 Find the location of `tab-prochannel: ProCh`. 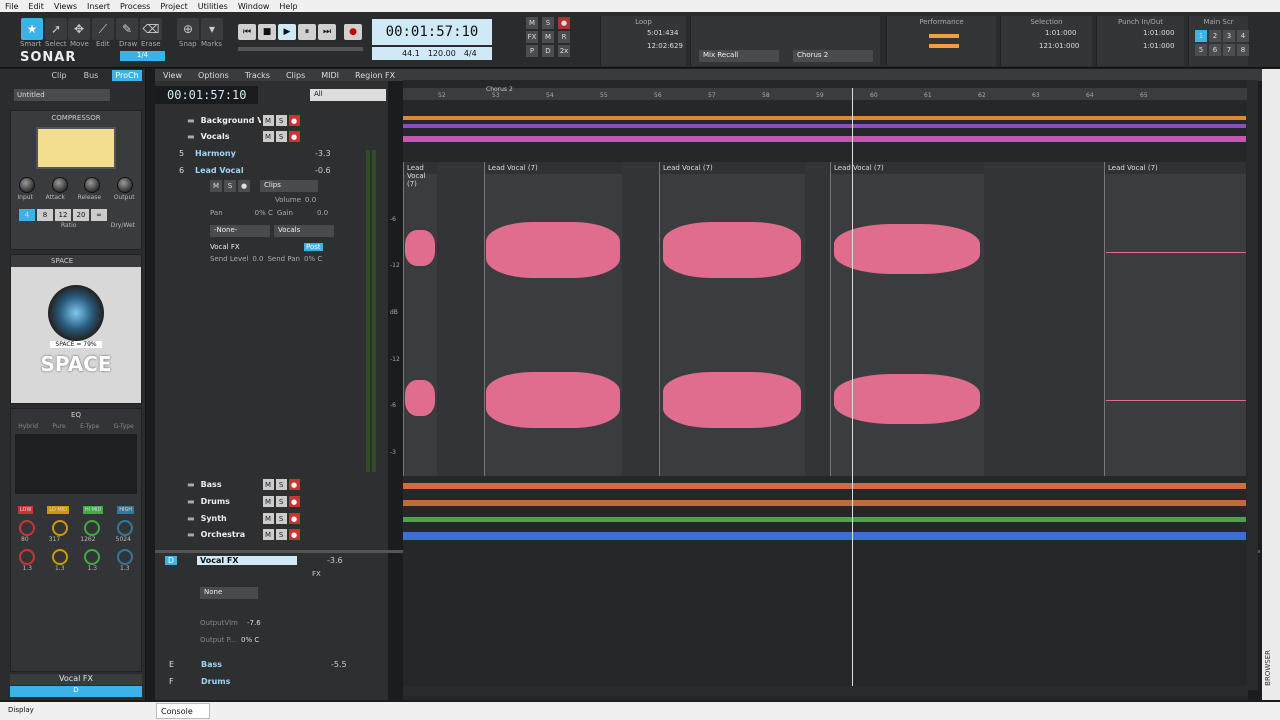

tab-prochannel: ProCh is located at coordinates (127, 75).